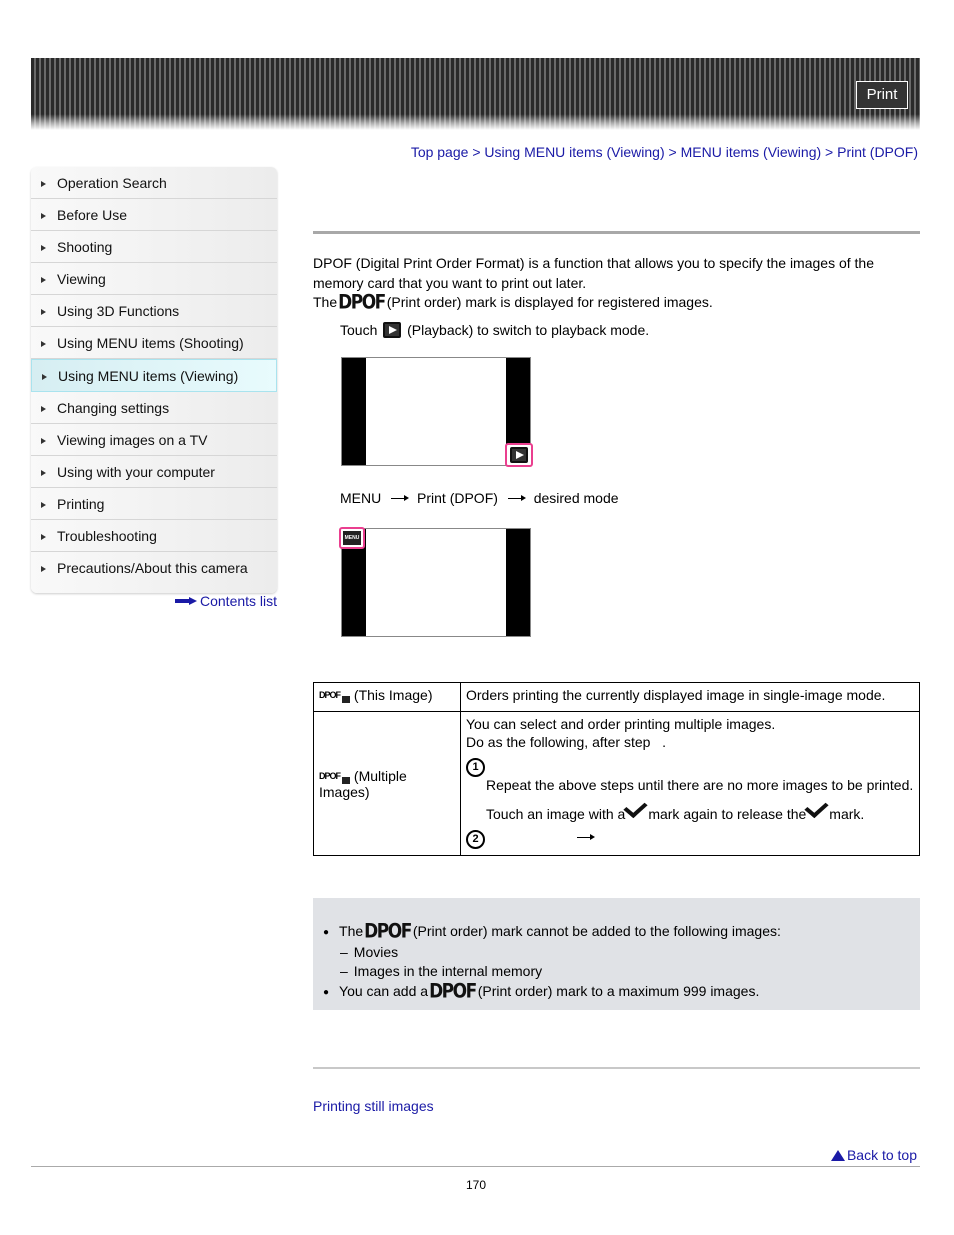 The image size is (954, 1235). I want to click on substep-1: 1, so click(690, 767).